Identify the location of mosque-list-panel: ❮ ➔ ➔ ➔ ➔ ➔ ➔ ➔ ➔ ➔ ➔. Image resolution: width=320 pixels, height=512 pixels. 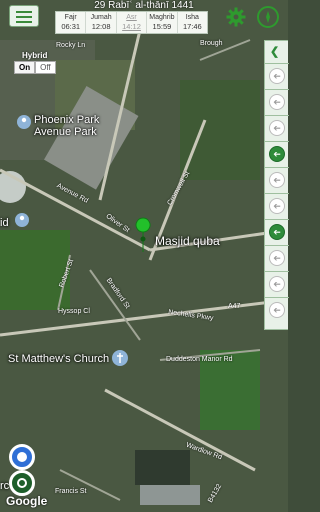
(276, 185).